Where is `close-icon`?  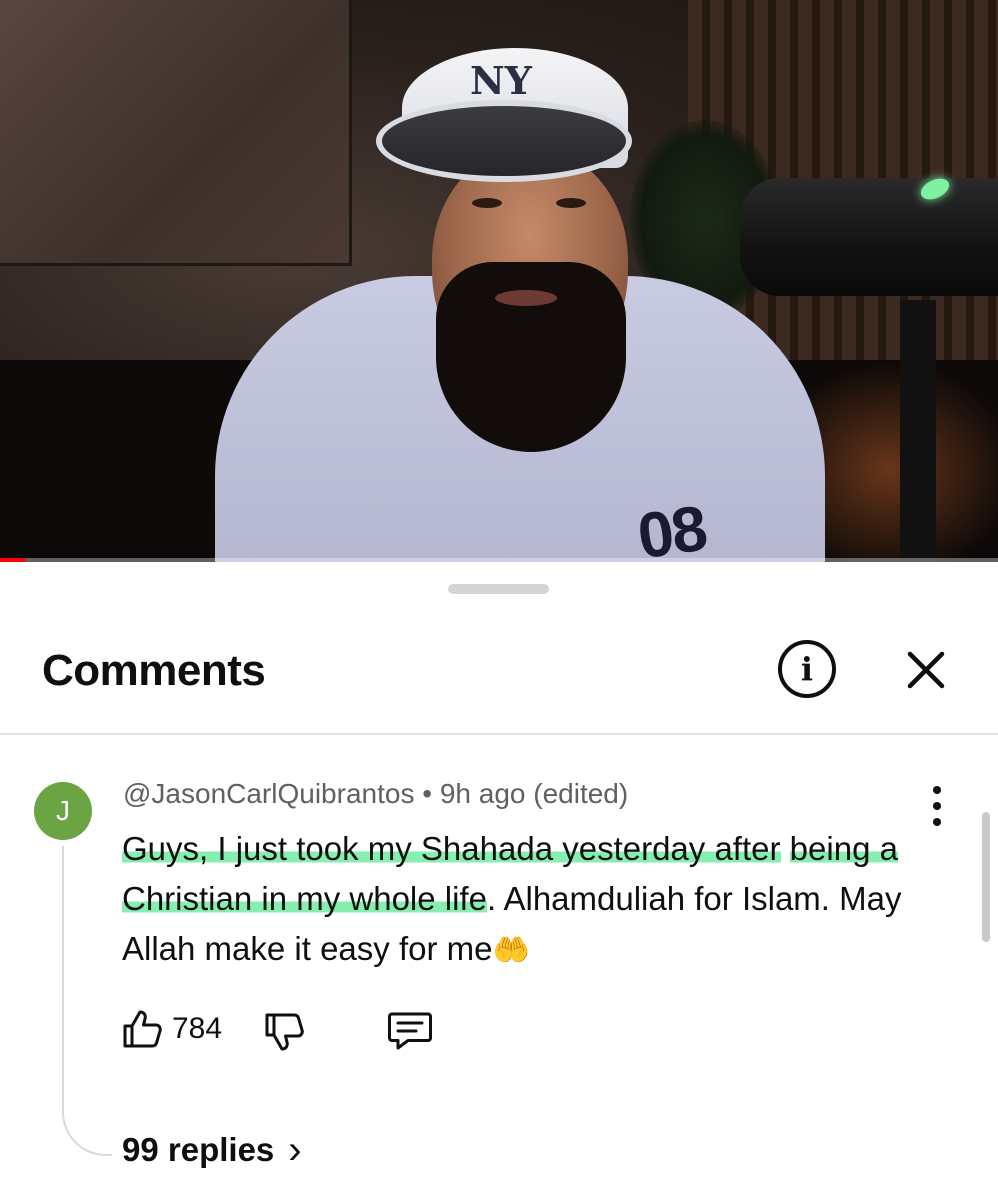 close-icon is located at coordinates (926, 670).